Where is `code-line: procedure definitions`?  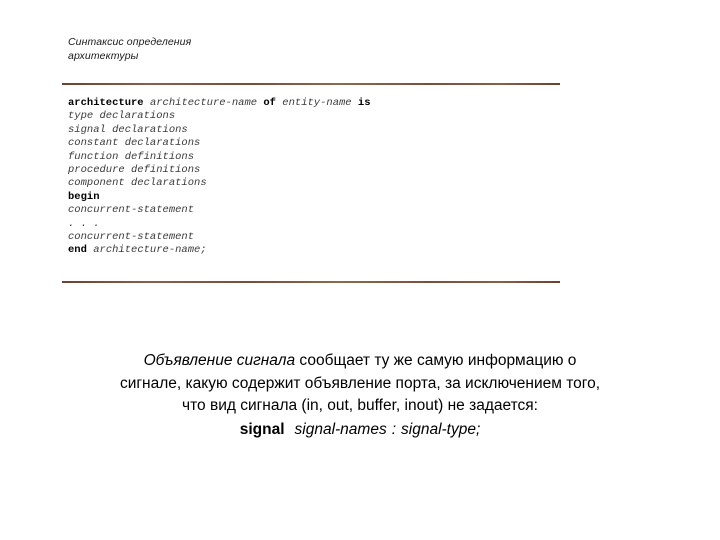 code-line: procedure definitions is located at coordinates (219, 170).